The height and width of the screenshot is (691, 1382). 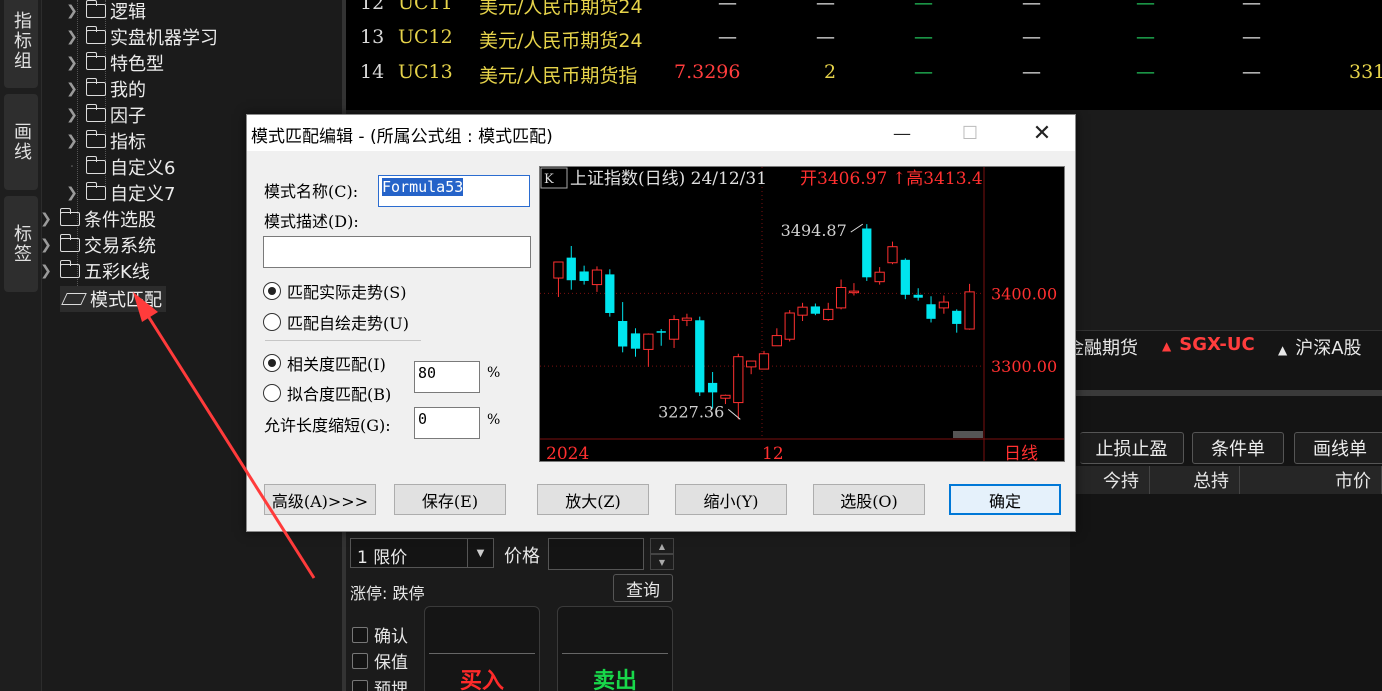 I want to click on tab-sh-sz-a: ▲ 沪深A股, so click(x=1320, y=347).